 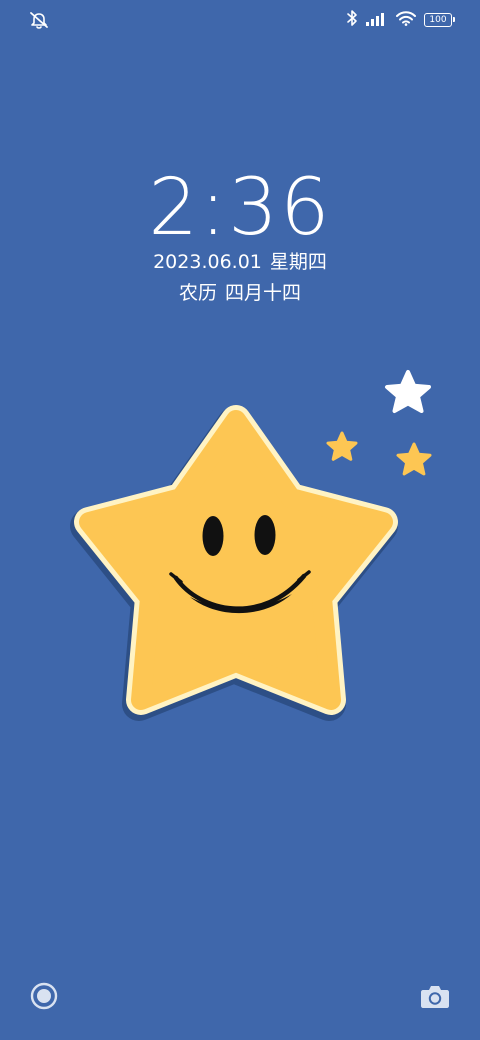 I want to click on white-star-icon, so click(x=408, y=391).